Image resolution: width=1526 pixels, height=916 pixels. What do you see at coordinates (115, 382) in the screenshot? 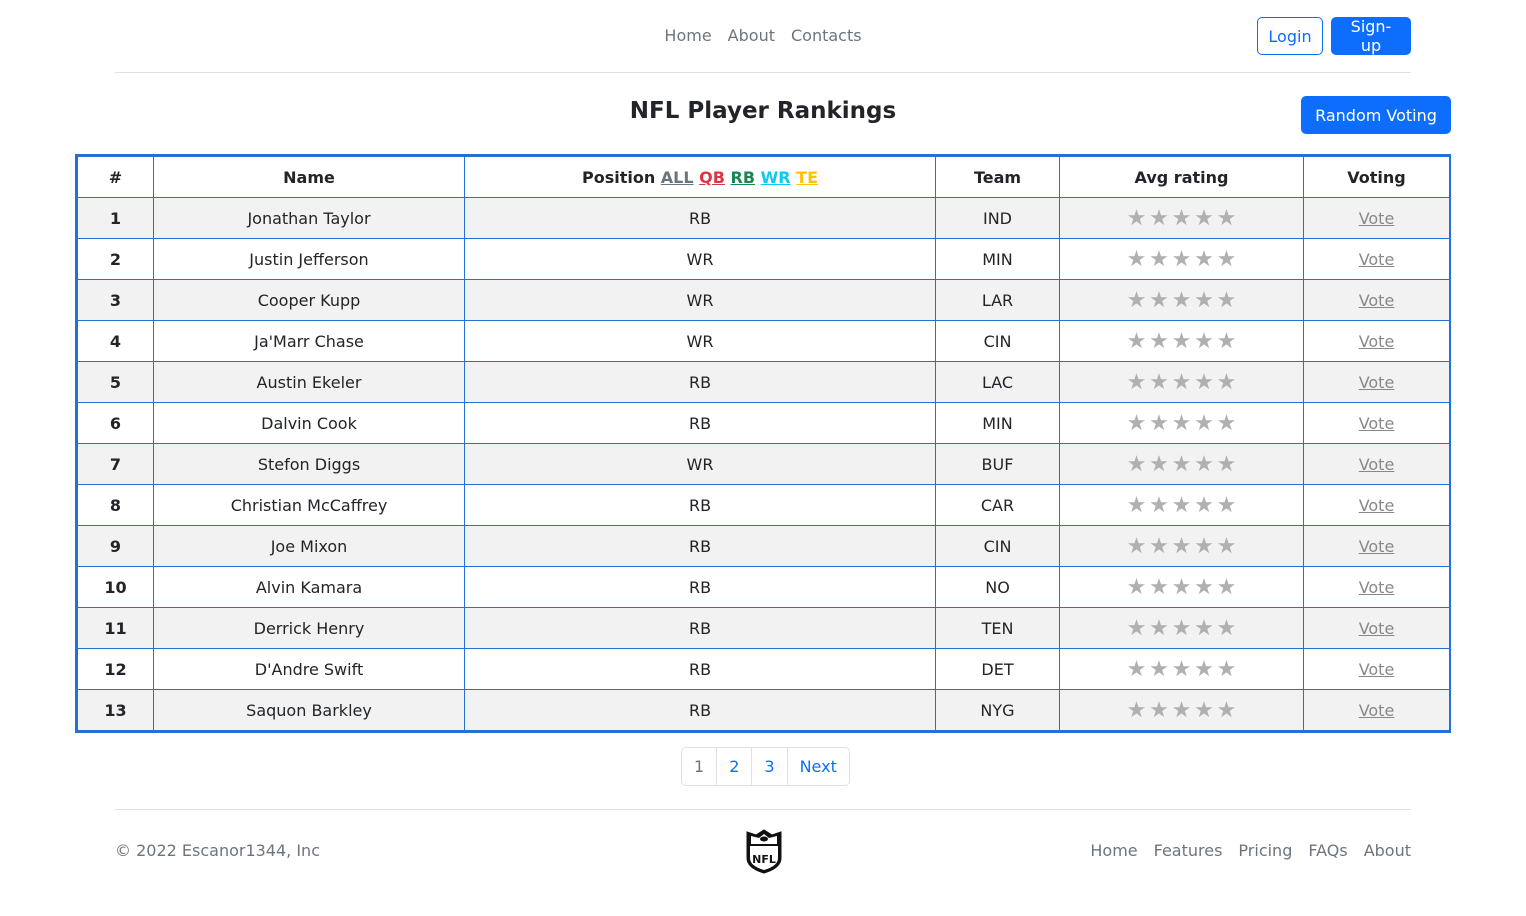
I see `rank-cell: 5` at bounding box center [115, 382].